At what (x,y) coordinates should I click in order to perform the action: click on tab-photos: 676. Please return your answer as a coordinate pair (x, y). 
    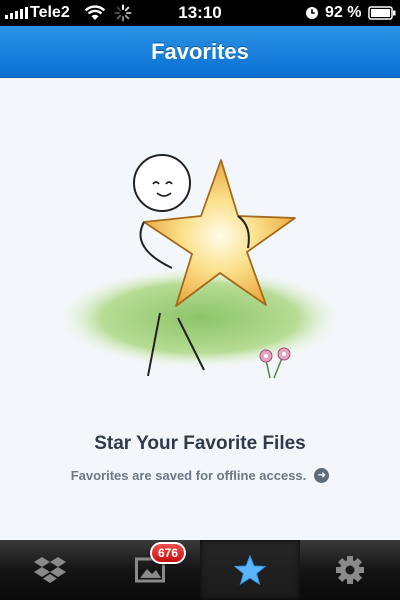
    Looking at the image, I should click on (150, 570).